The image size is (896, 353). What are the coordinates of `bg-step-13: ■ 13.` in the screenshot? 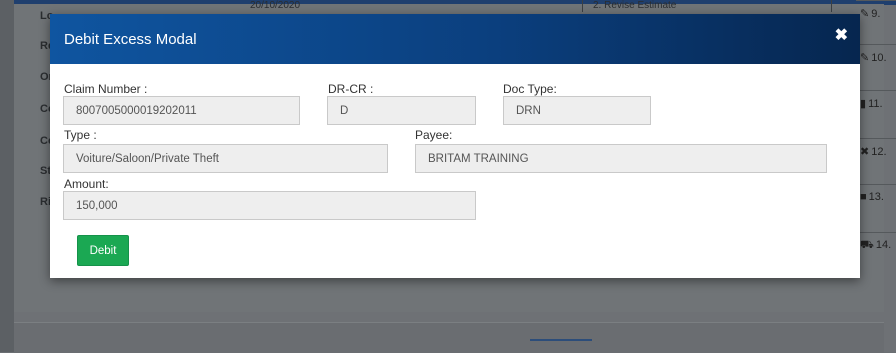 It's located at (876, 199).